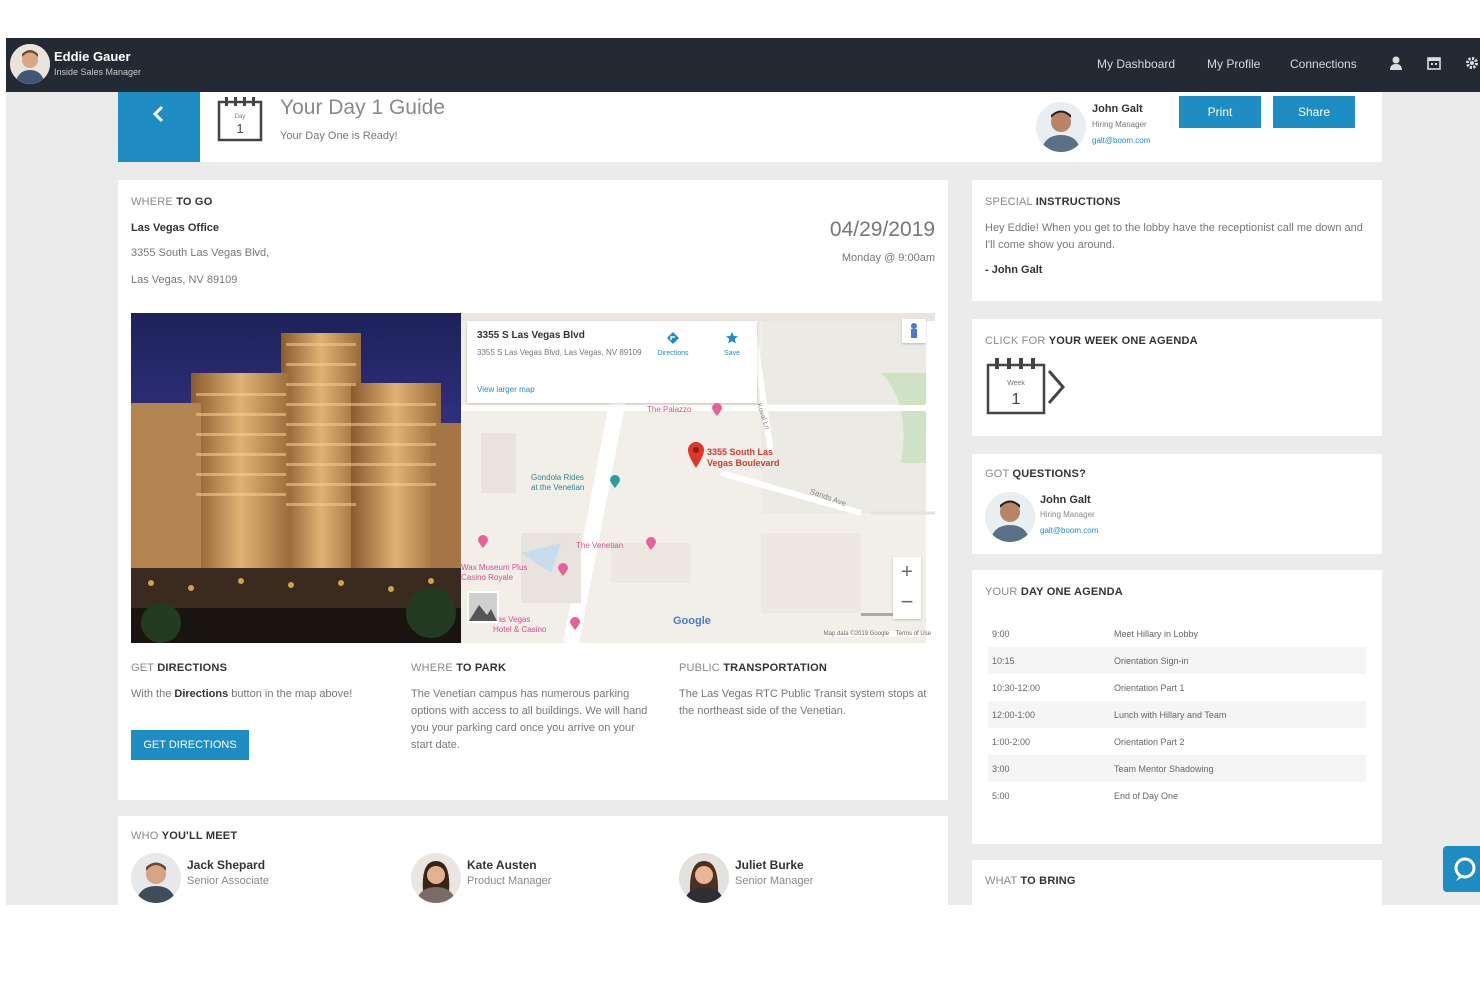  I want to click on zoom-in-button: +, so click(907, 572).